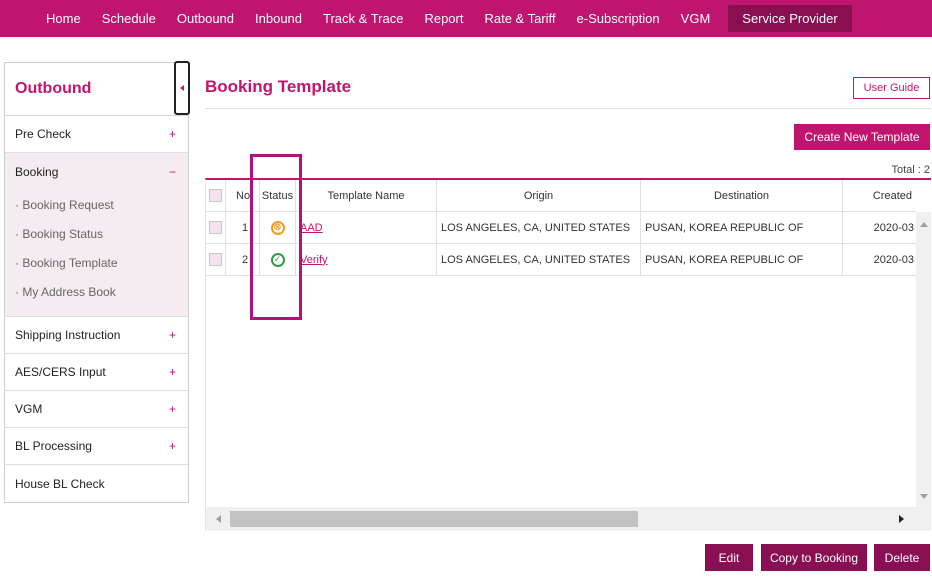  What do you see at coordinates (205, 18) in the screenshot?
I see `nav-outbound: Outbound` at bounding box center [205, 18].